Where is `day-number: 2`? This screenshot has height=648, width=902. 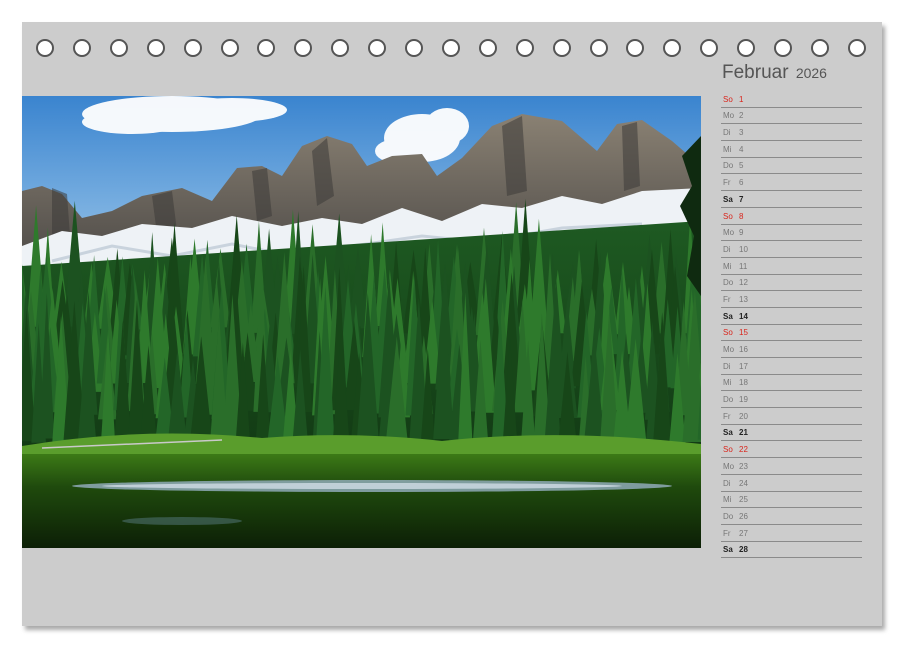 day-number: 2 is located at coordinates (741, 116).